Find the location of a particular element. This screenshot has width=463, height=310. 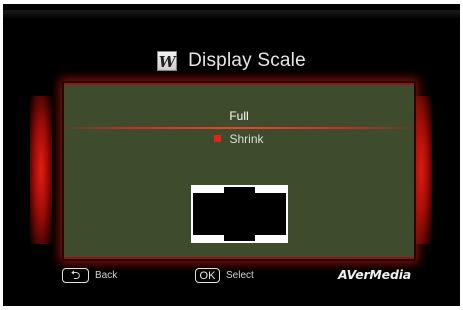

select-hint: OK Select is located at coordinates (224, 275).